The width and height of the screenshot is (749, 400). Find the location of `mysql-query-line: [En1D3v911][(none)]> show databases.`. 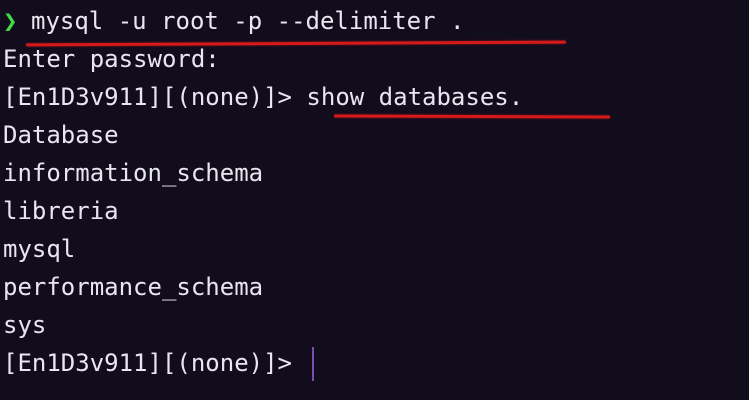

mysql-query-line: [En1D3v911][(none)]> show databases. is located at coordinates (263, 97).